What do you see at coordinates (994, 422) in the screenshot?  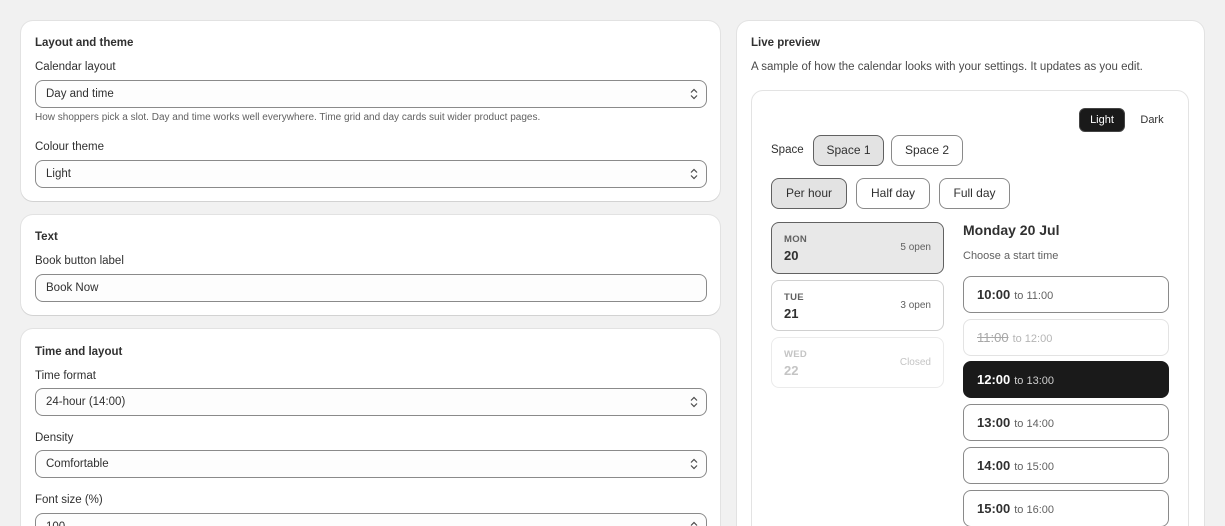 I see `slot-start: 13:00` at bounding box center [994, 422].